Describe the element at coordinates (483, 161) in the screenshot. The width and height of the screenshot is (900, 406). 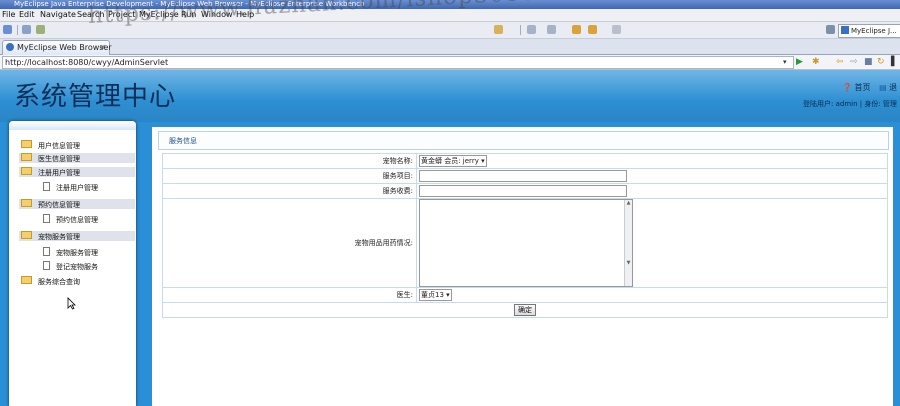
I see `chevron-down-icon: ▾` at that location.